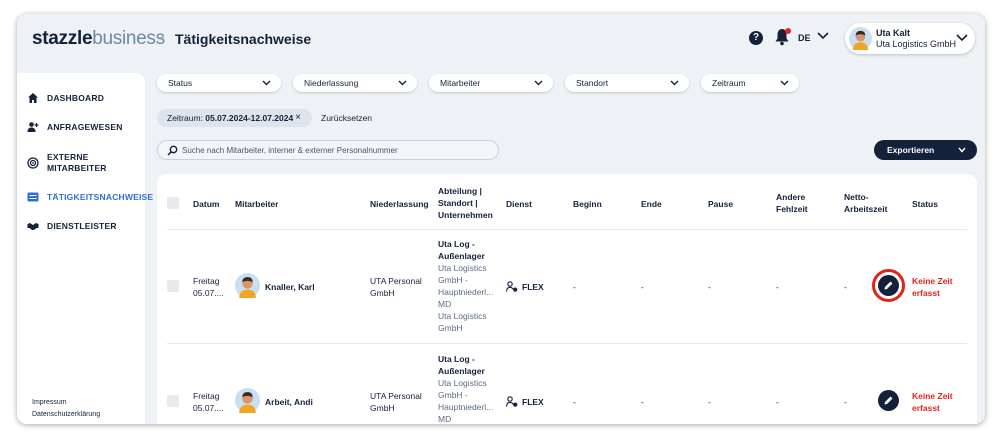 The width and height of the screenshot is (1000, 439). What do you see at coordinates (567, 343) in the screenshot?
I see `row-divider` at bounding box center [567, 343].